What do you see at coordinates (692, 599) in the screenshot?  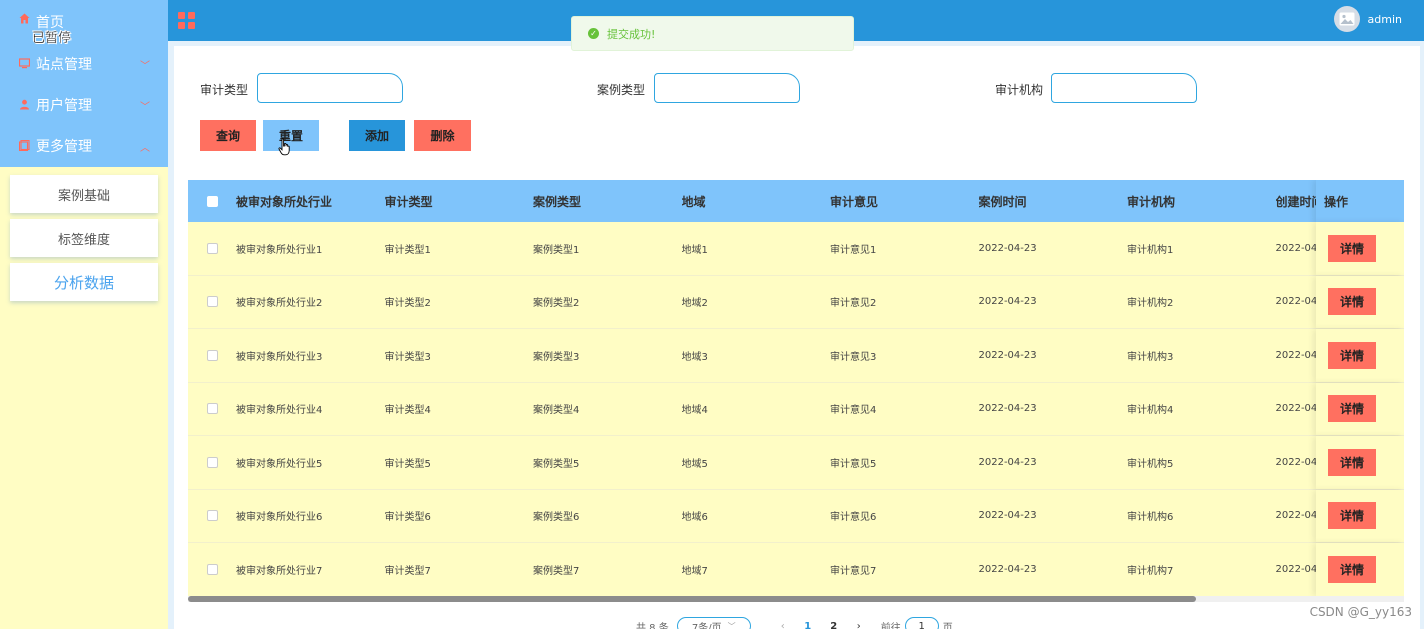 I see `scrollbar-thumb` at bounding box center [692, 599].